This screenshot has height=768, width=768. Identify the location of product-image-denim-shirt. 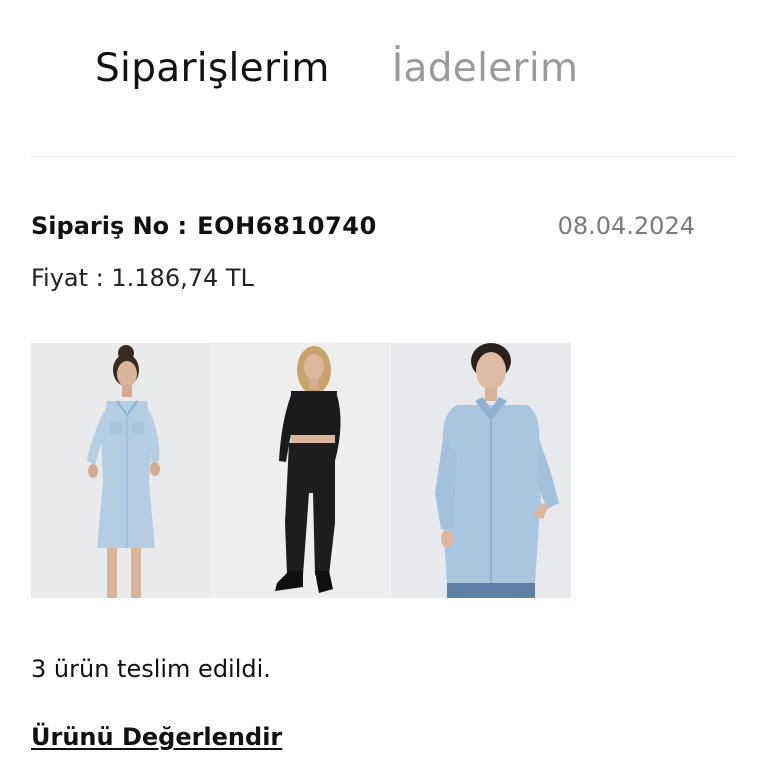
(481, 470).